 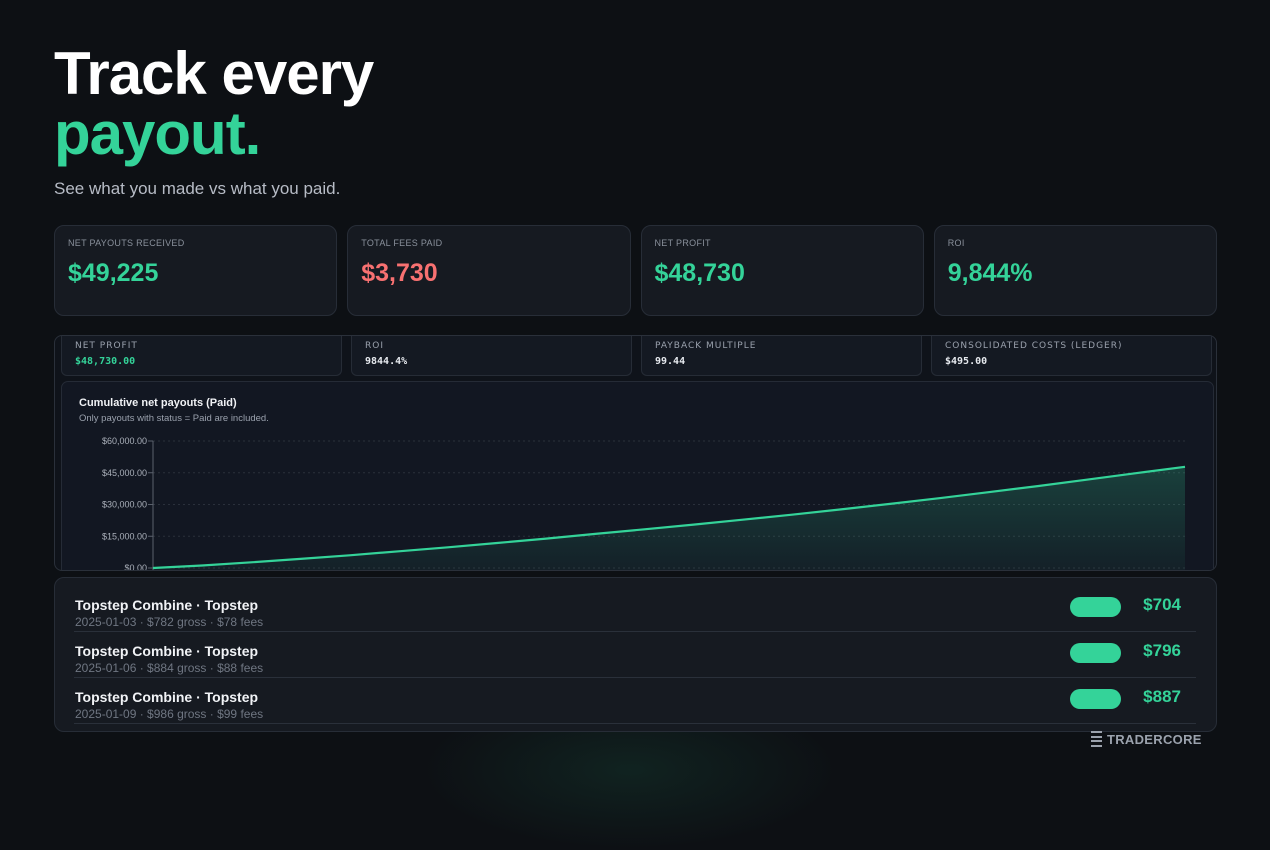 I want to click on payout-amount: $887, so click(x=1162, y=696).